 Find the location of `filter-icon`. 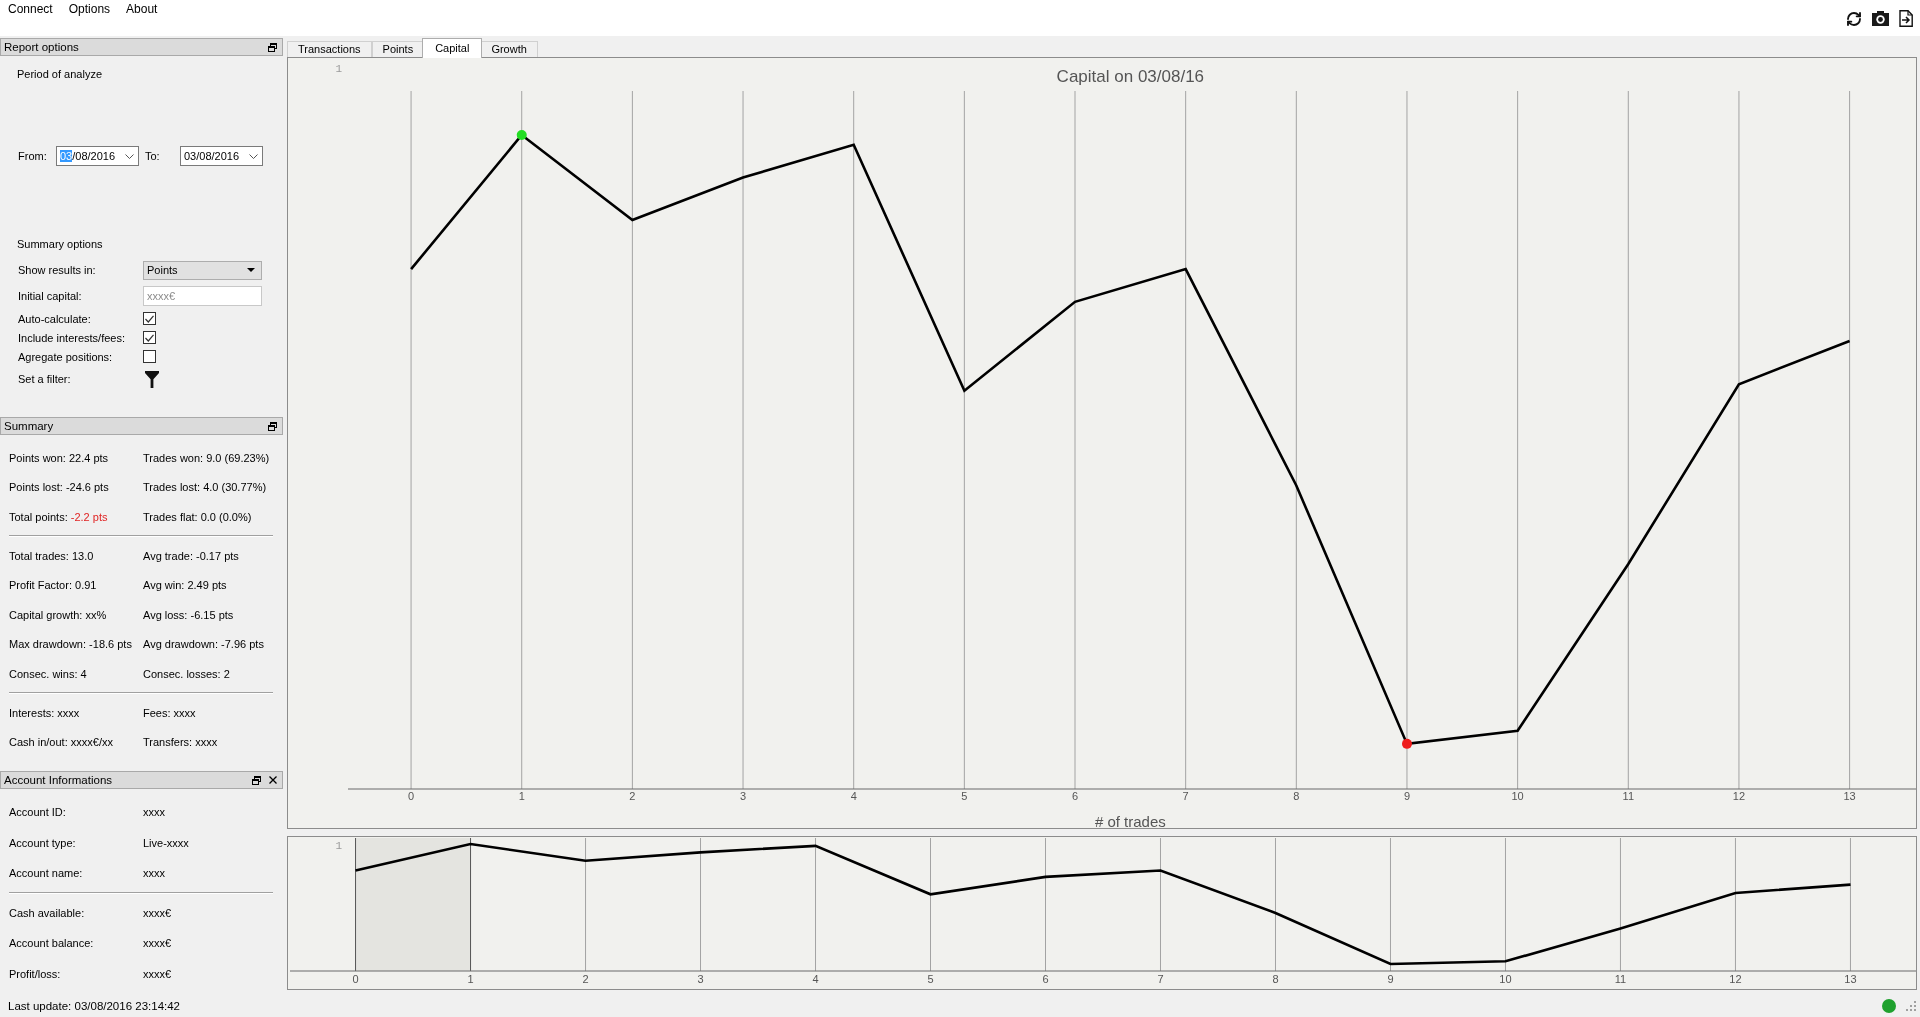

filter-icon is located at coordinates (152, 379).